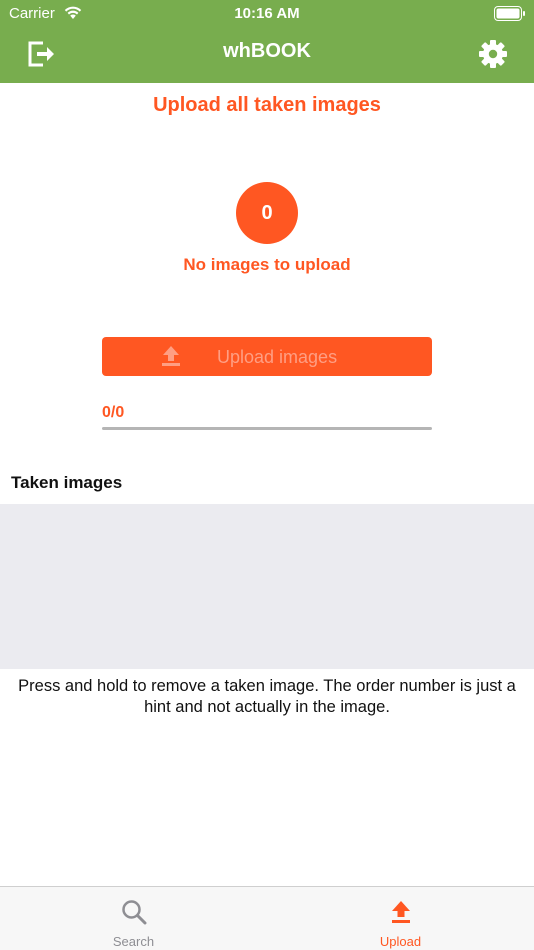  I want to click on upload-images-button: Upload images, so click(267, 356).